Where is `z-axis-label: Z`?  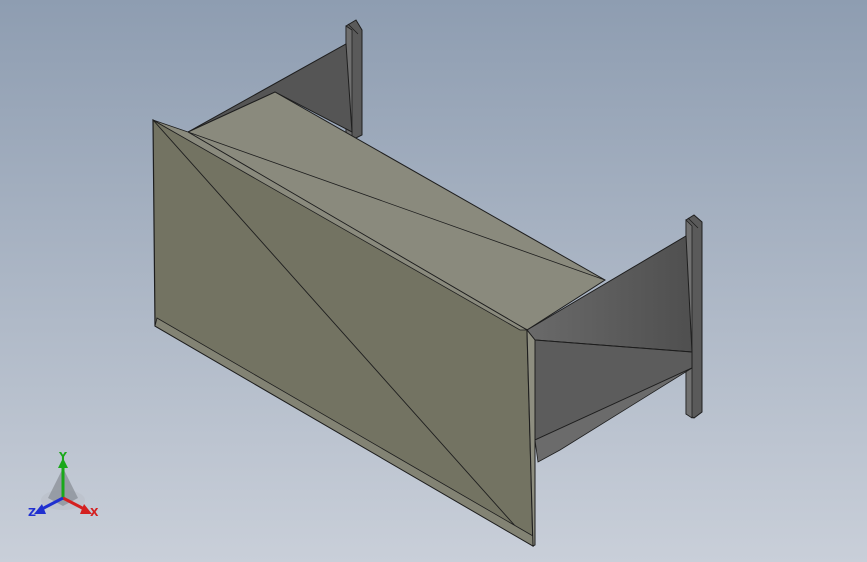 z-axis-label: Z is located at coordinates (32, 512).